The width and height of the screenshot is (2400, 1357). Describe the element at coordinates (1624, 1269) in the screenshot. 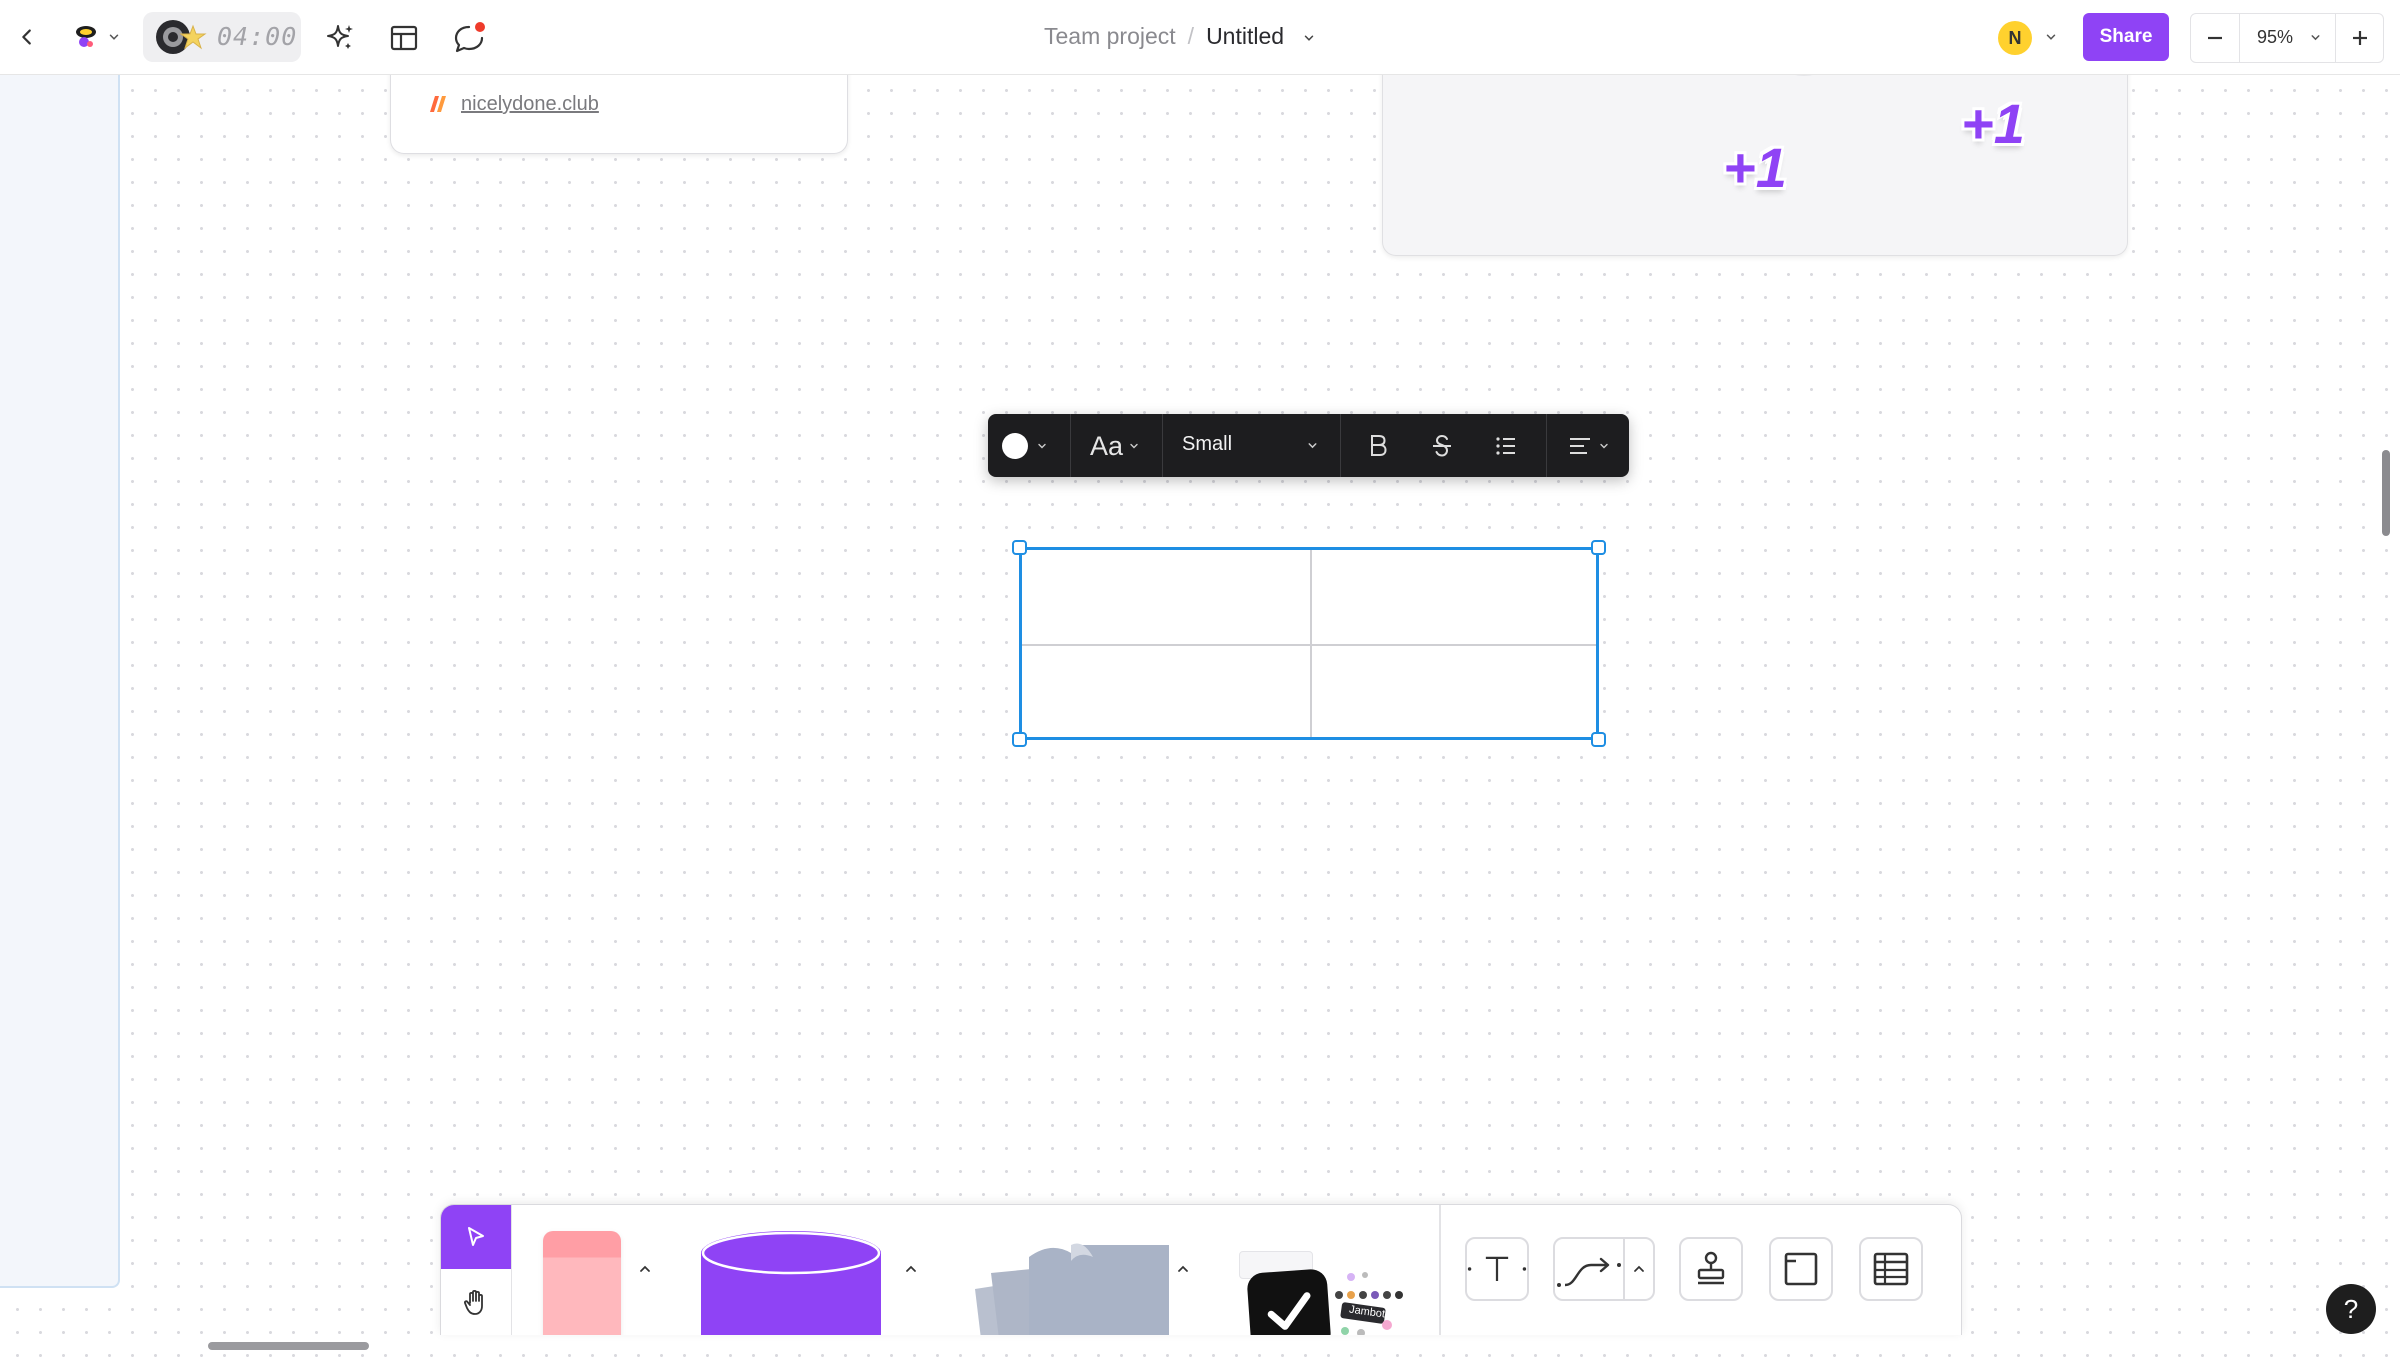

I see `split-divider` at that location.